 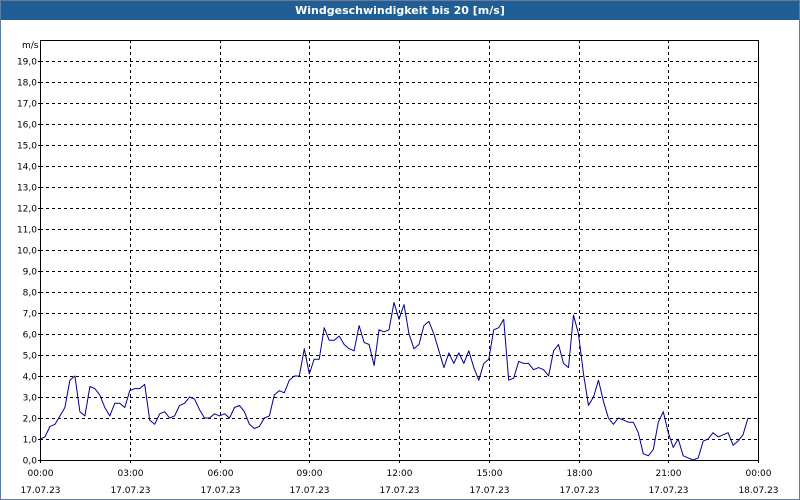 I want to click on y-tick-label: 15,0, so click(x=27, y=147).